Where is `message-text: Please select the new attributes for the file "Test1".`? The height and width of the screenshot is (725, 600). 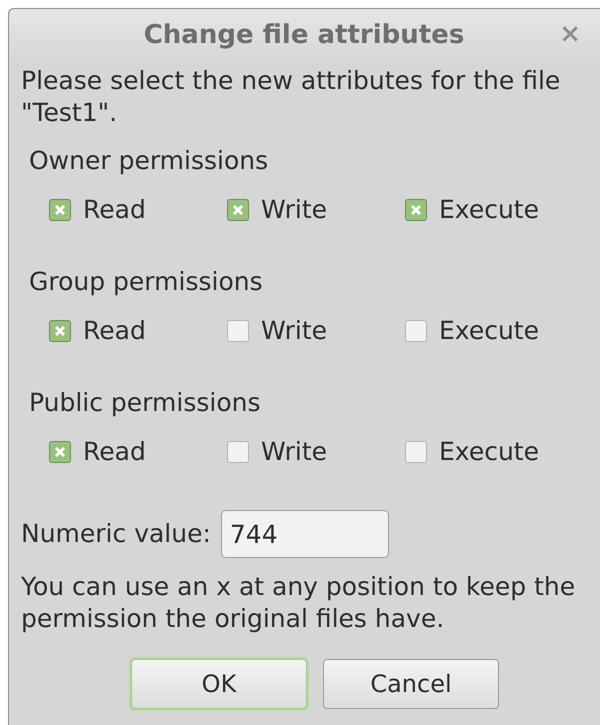 message-text: Please select the new attributes for the file "Test1". is located at coordinates (291, 97).